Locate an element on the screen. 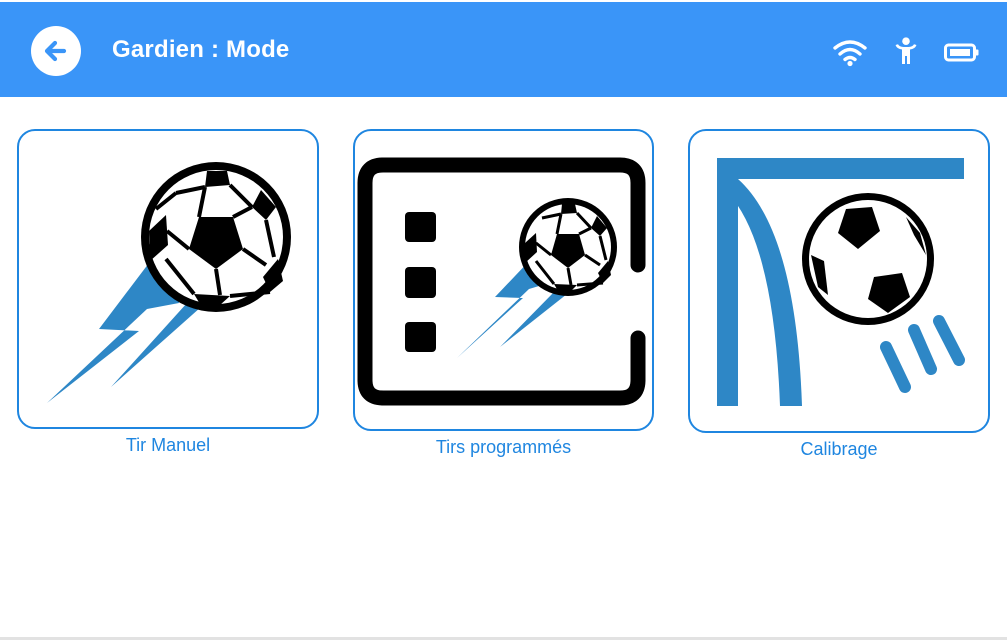 The image size is (1007, 640). app-header: Gardien : Mode is located at coordinates (503, 49).